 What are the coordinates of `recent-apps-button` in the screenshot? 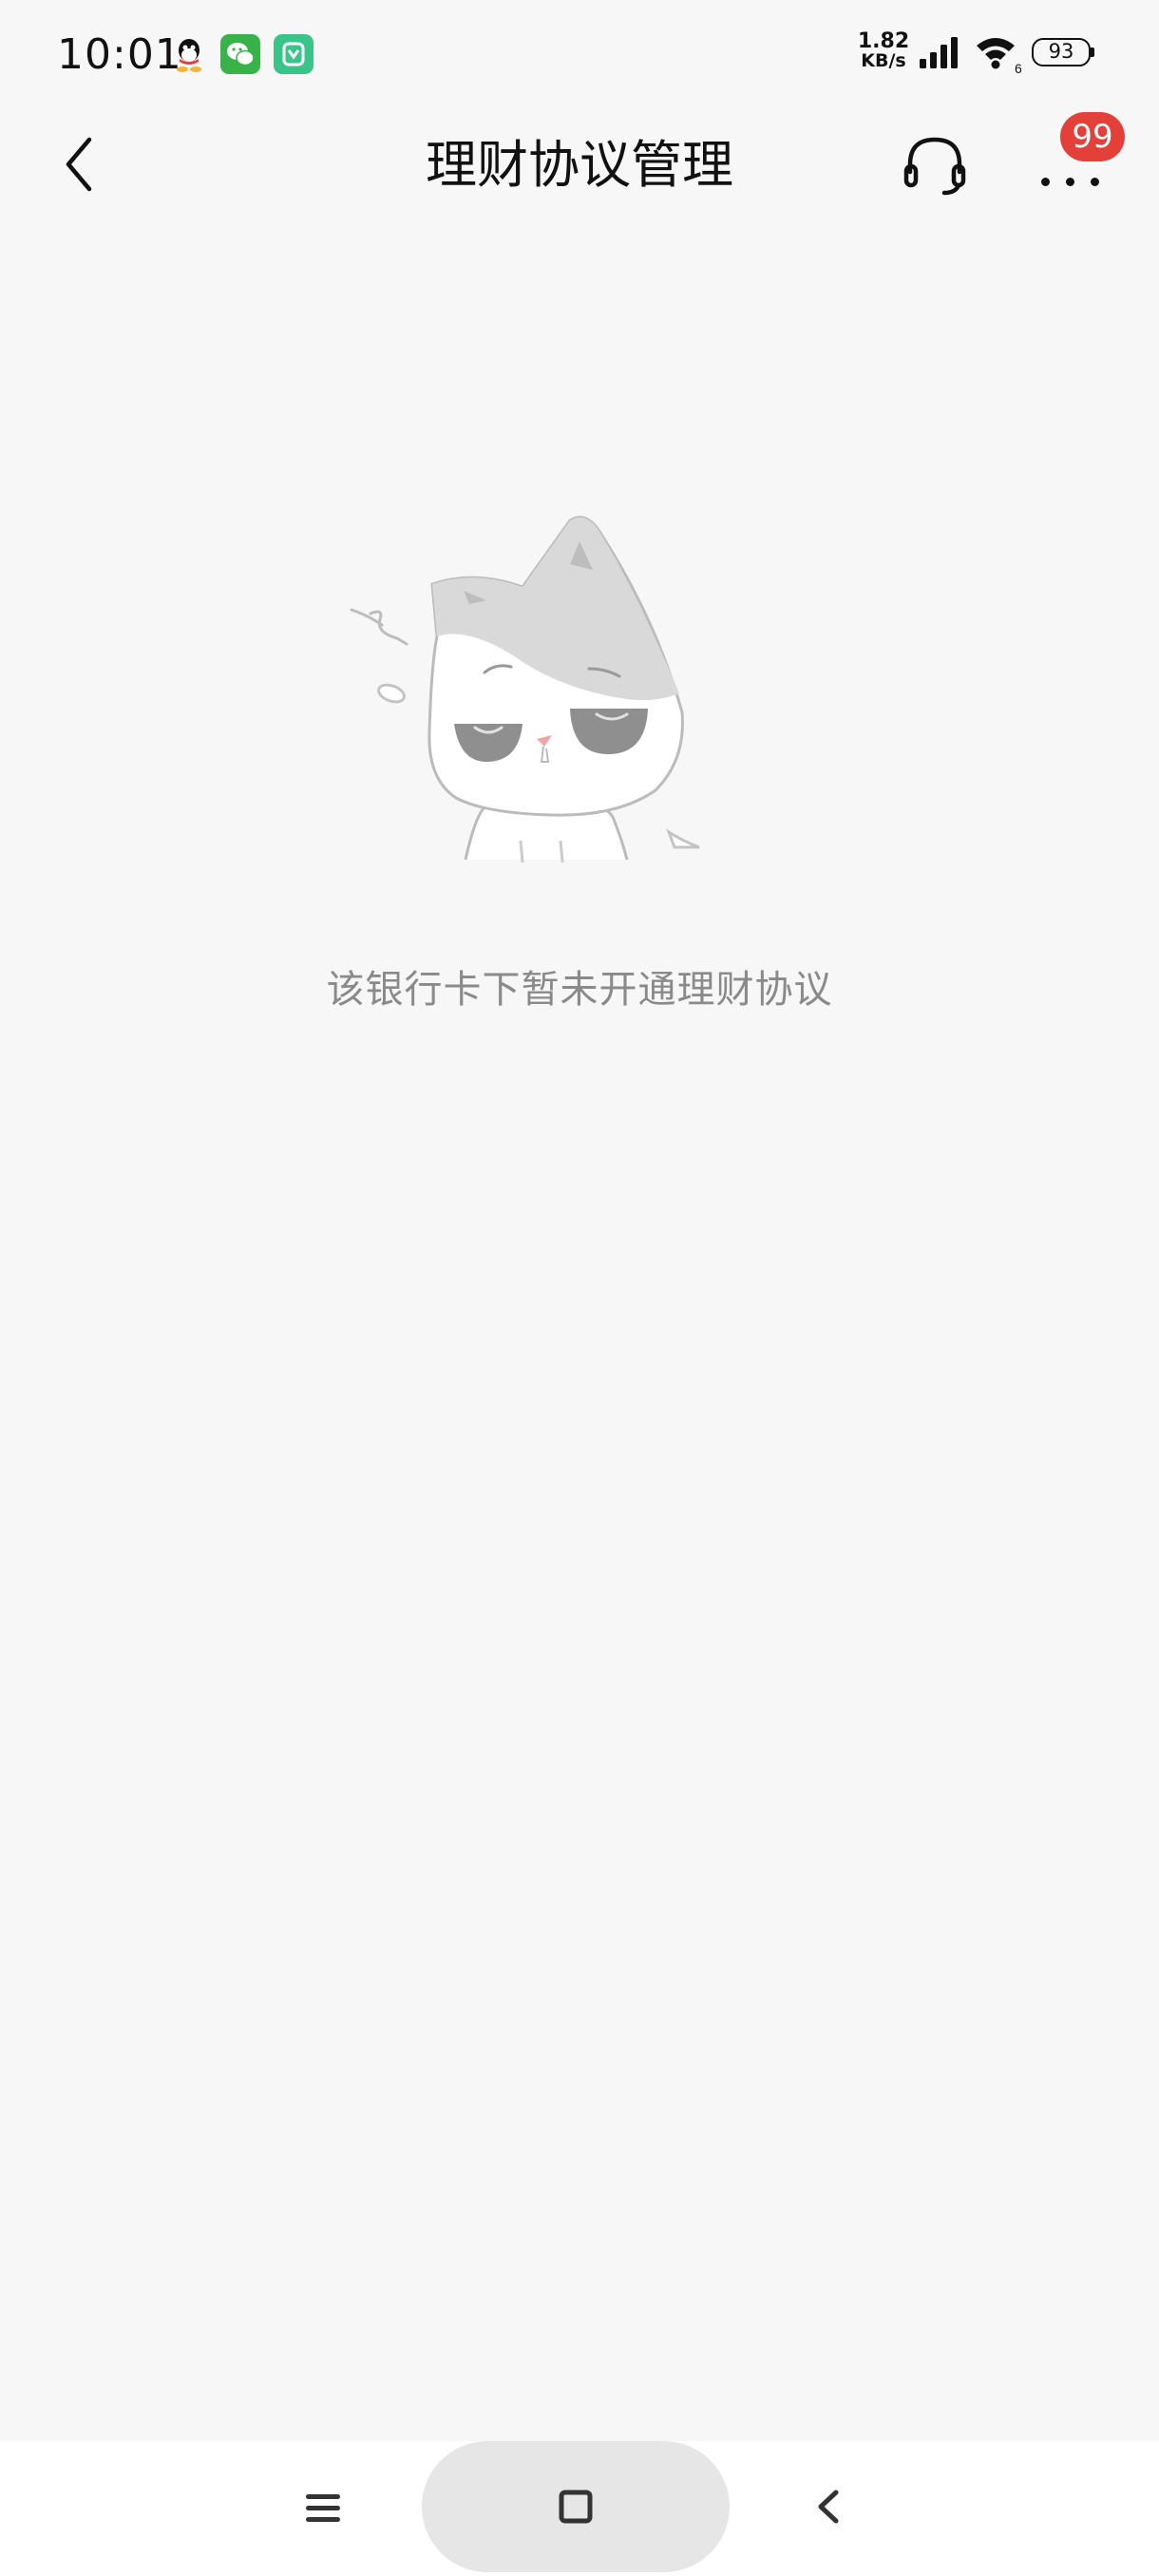 It's located at (323, 2508).